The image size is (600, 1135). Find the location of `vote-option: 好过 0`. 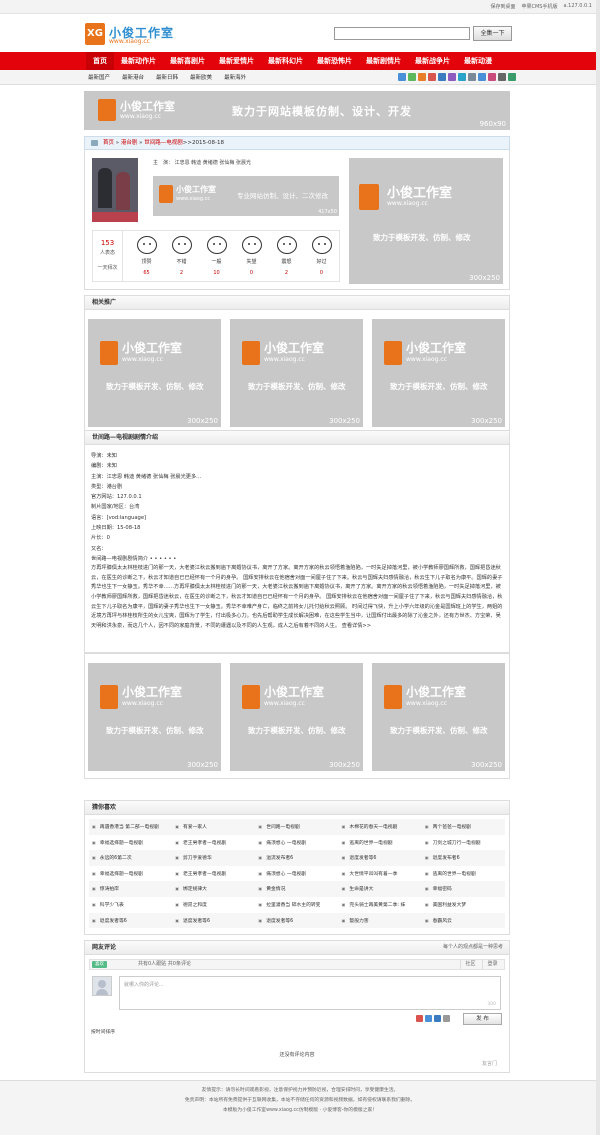

vote-option: 好过 0 is located at coordinates (321, 253).